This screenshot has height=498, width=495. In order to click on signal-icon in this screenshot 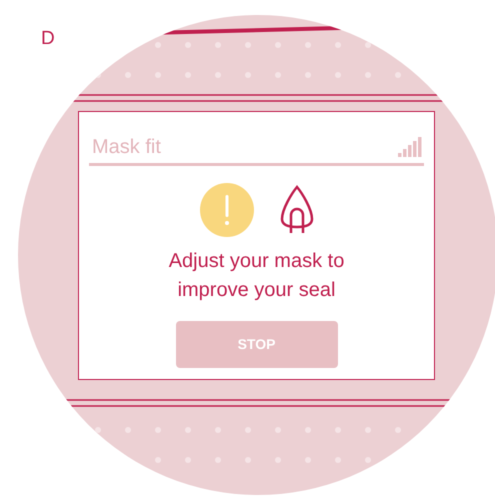, I will do `click(411, 147)`.